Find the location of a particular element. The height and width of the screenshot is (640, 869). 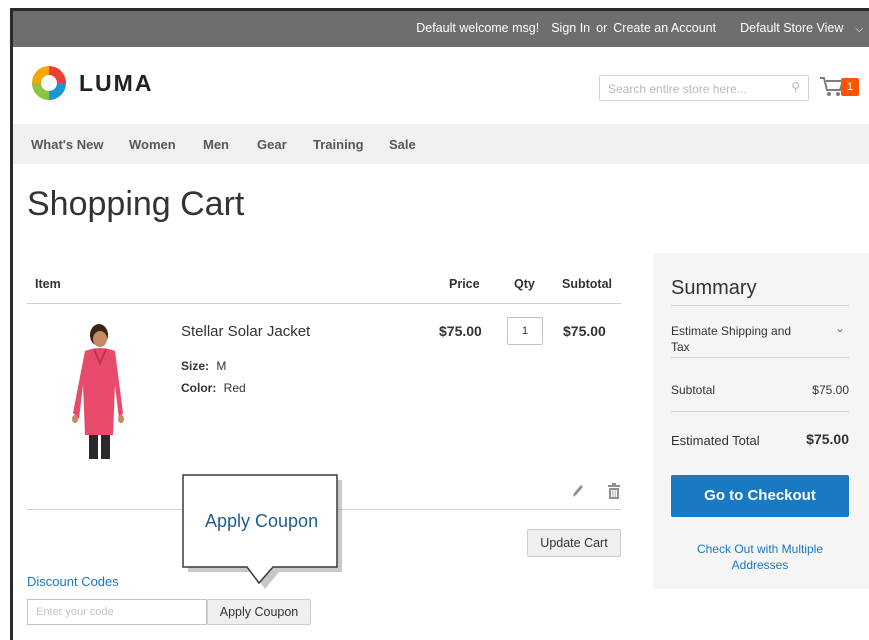

chevron-down-icon: ⌵ is located at coordinates (859, 29).